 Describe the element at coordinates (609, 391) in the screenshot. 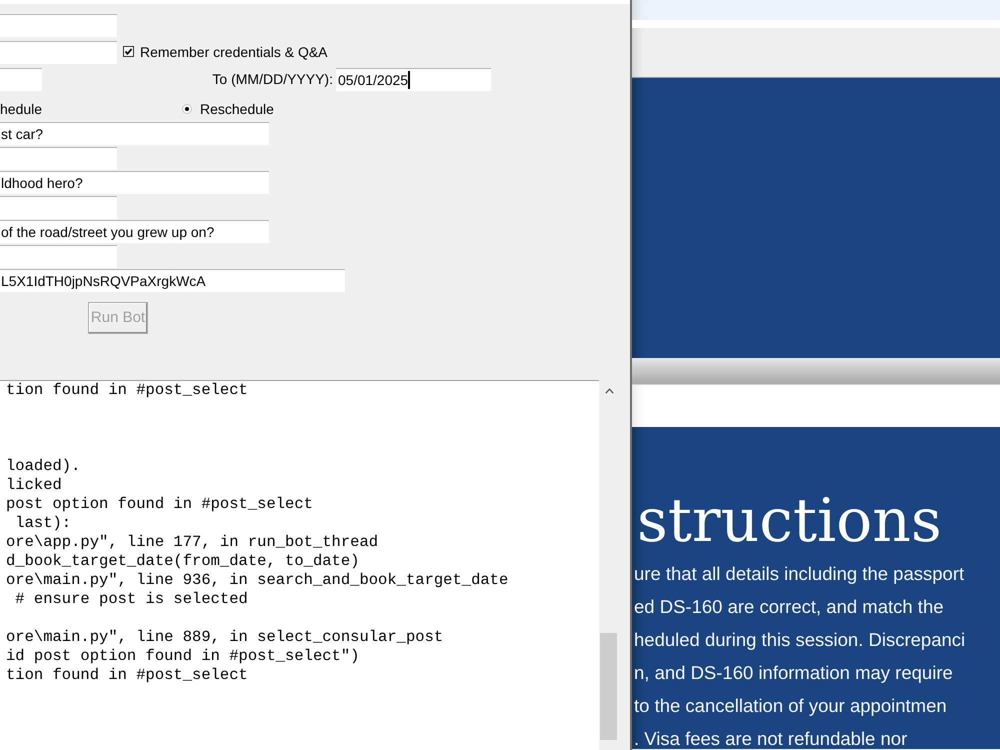

I see `chevron-up-icon` at that location.